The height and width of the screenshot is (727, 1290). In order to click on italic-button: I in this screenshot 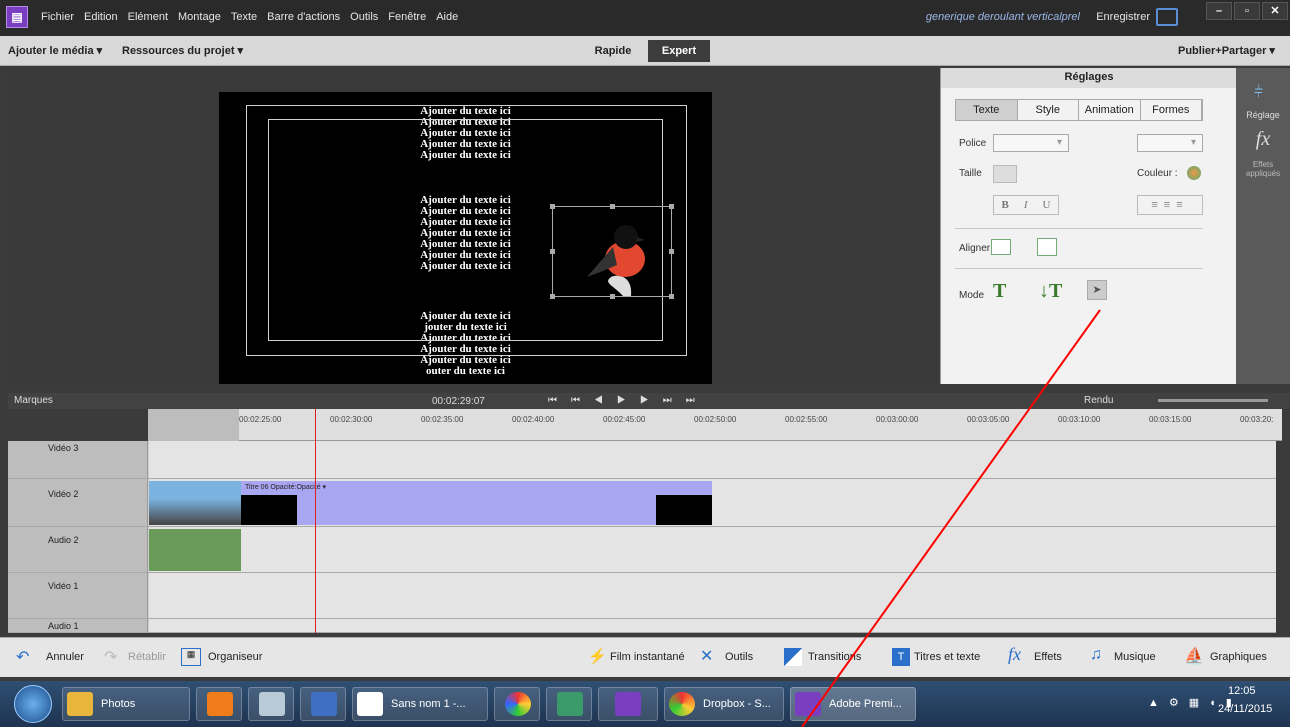, I will do `click(1026, 205)`.